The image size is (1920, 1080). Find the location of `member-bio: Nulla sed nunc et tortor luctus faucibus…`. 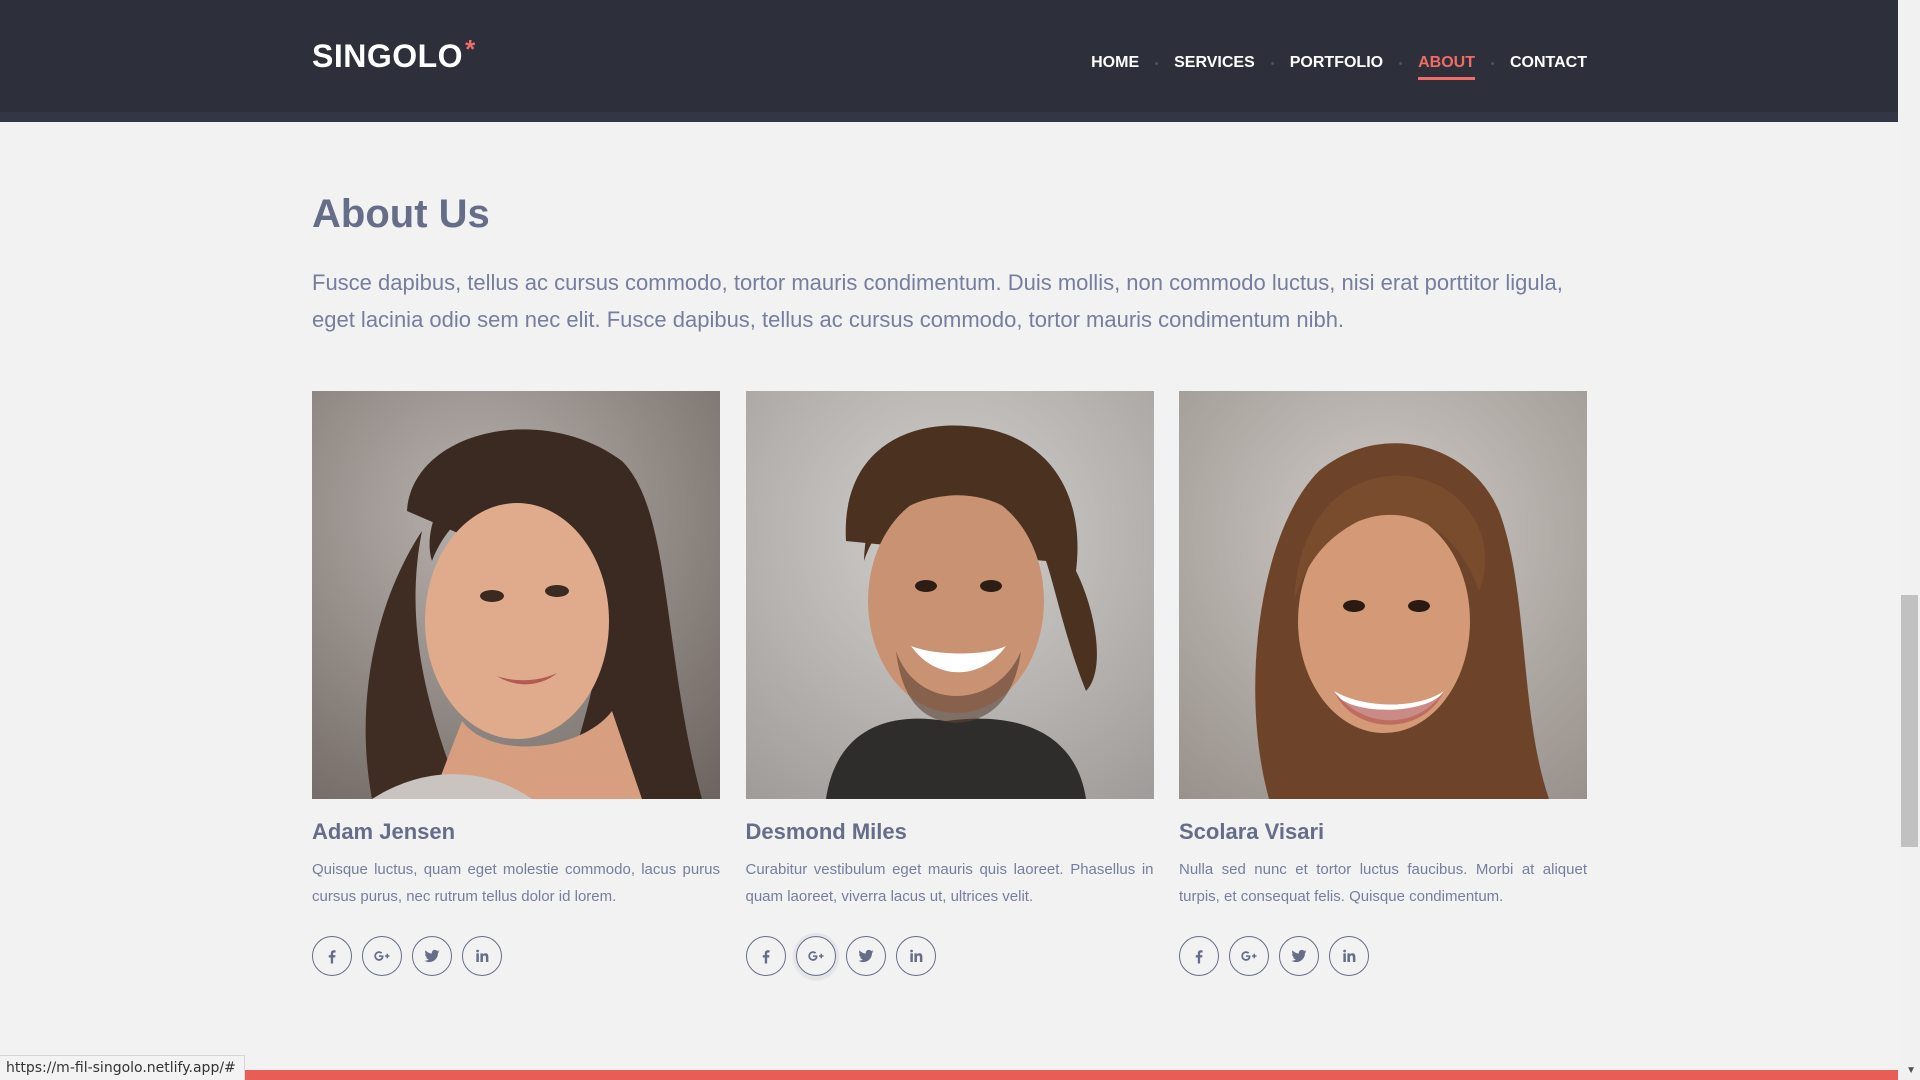

member-bio: Nulla sed nunc et tortor luctus faucibus… is located at coordinates (1383, 883).